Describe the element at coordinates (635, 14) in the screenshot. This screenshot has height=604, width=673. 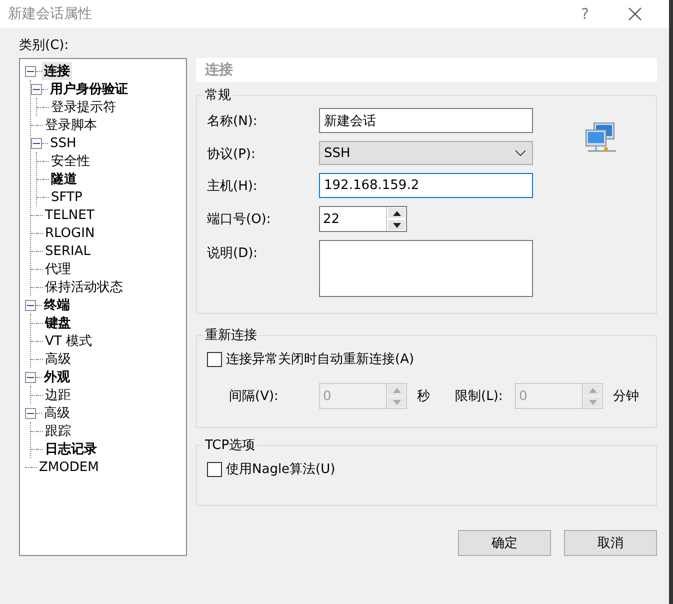
I see `close-icon` at that location.